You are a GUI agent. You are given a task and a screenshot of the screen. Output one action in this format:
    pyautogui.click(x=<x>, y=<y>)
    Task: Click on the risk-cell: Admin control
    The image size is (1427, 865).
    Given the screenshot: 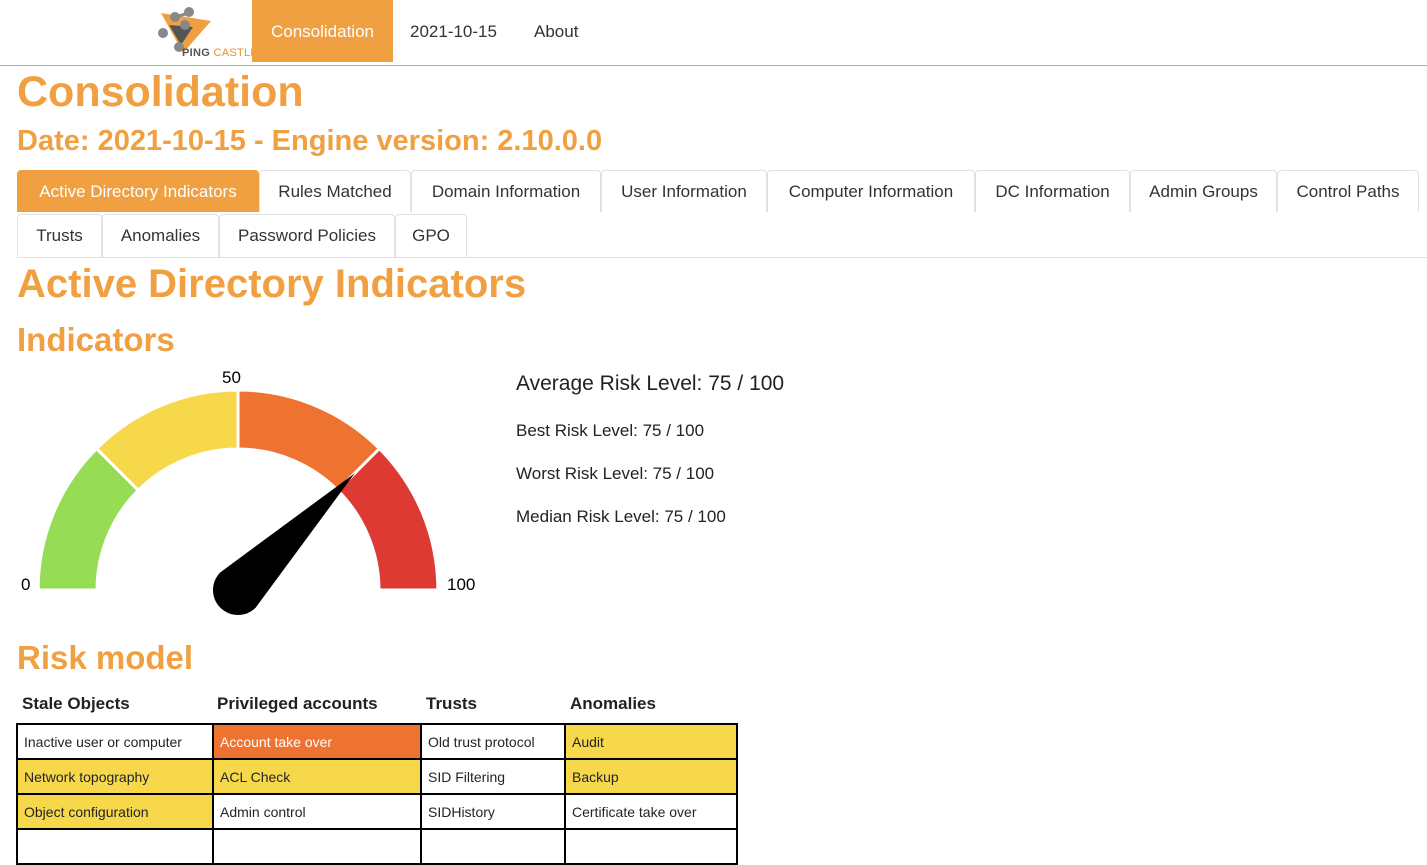 What is the action you would take?
    pyautogui.click(x=317, y=811)
    